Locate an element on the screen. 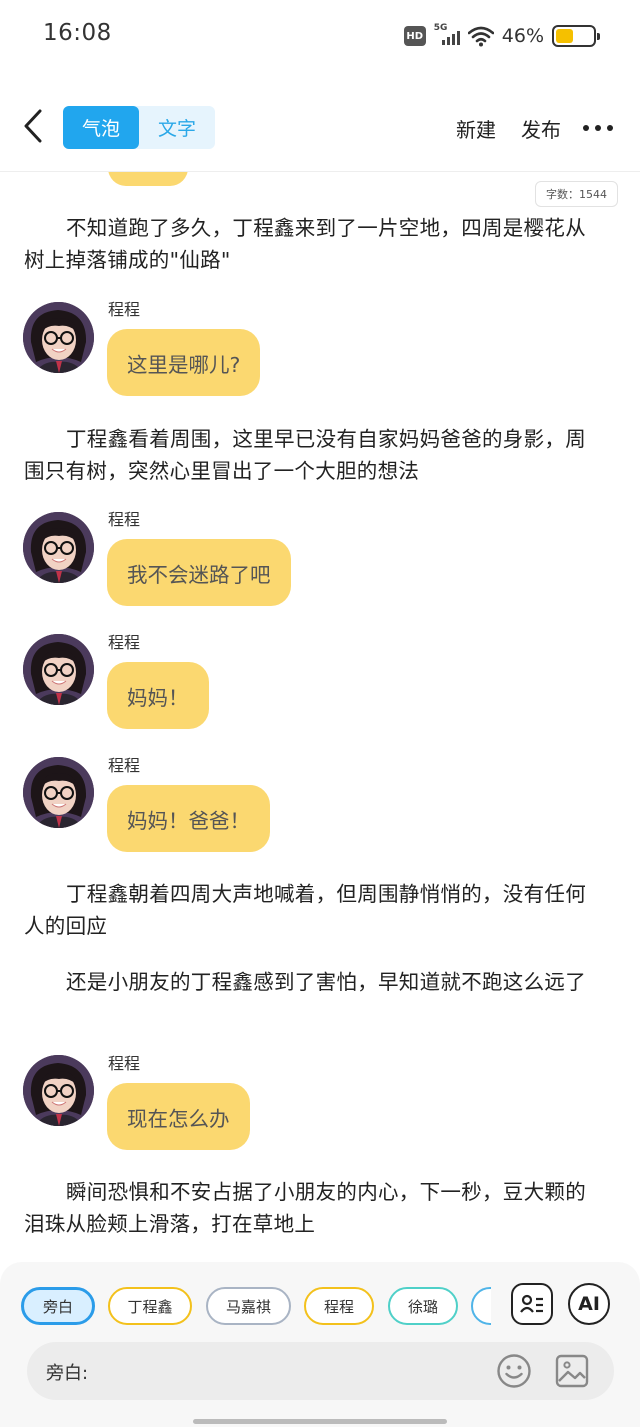 This screenshot has width=640, height=1427. narration-text: 还是小朋友的丁程鑫感到了害怕，早知道就不跑这么远了 is located at coordinates (312, 982).